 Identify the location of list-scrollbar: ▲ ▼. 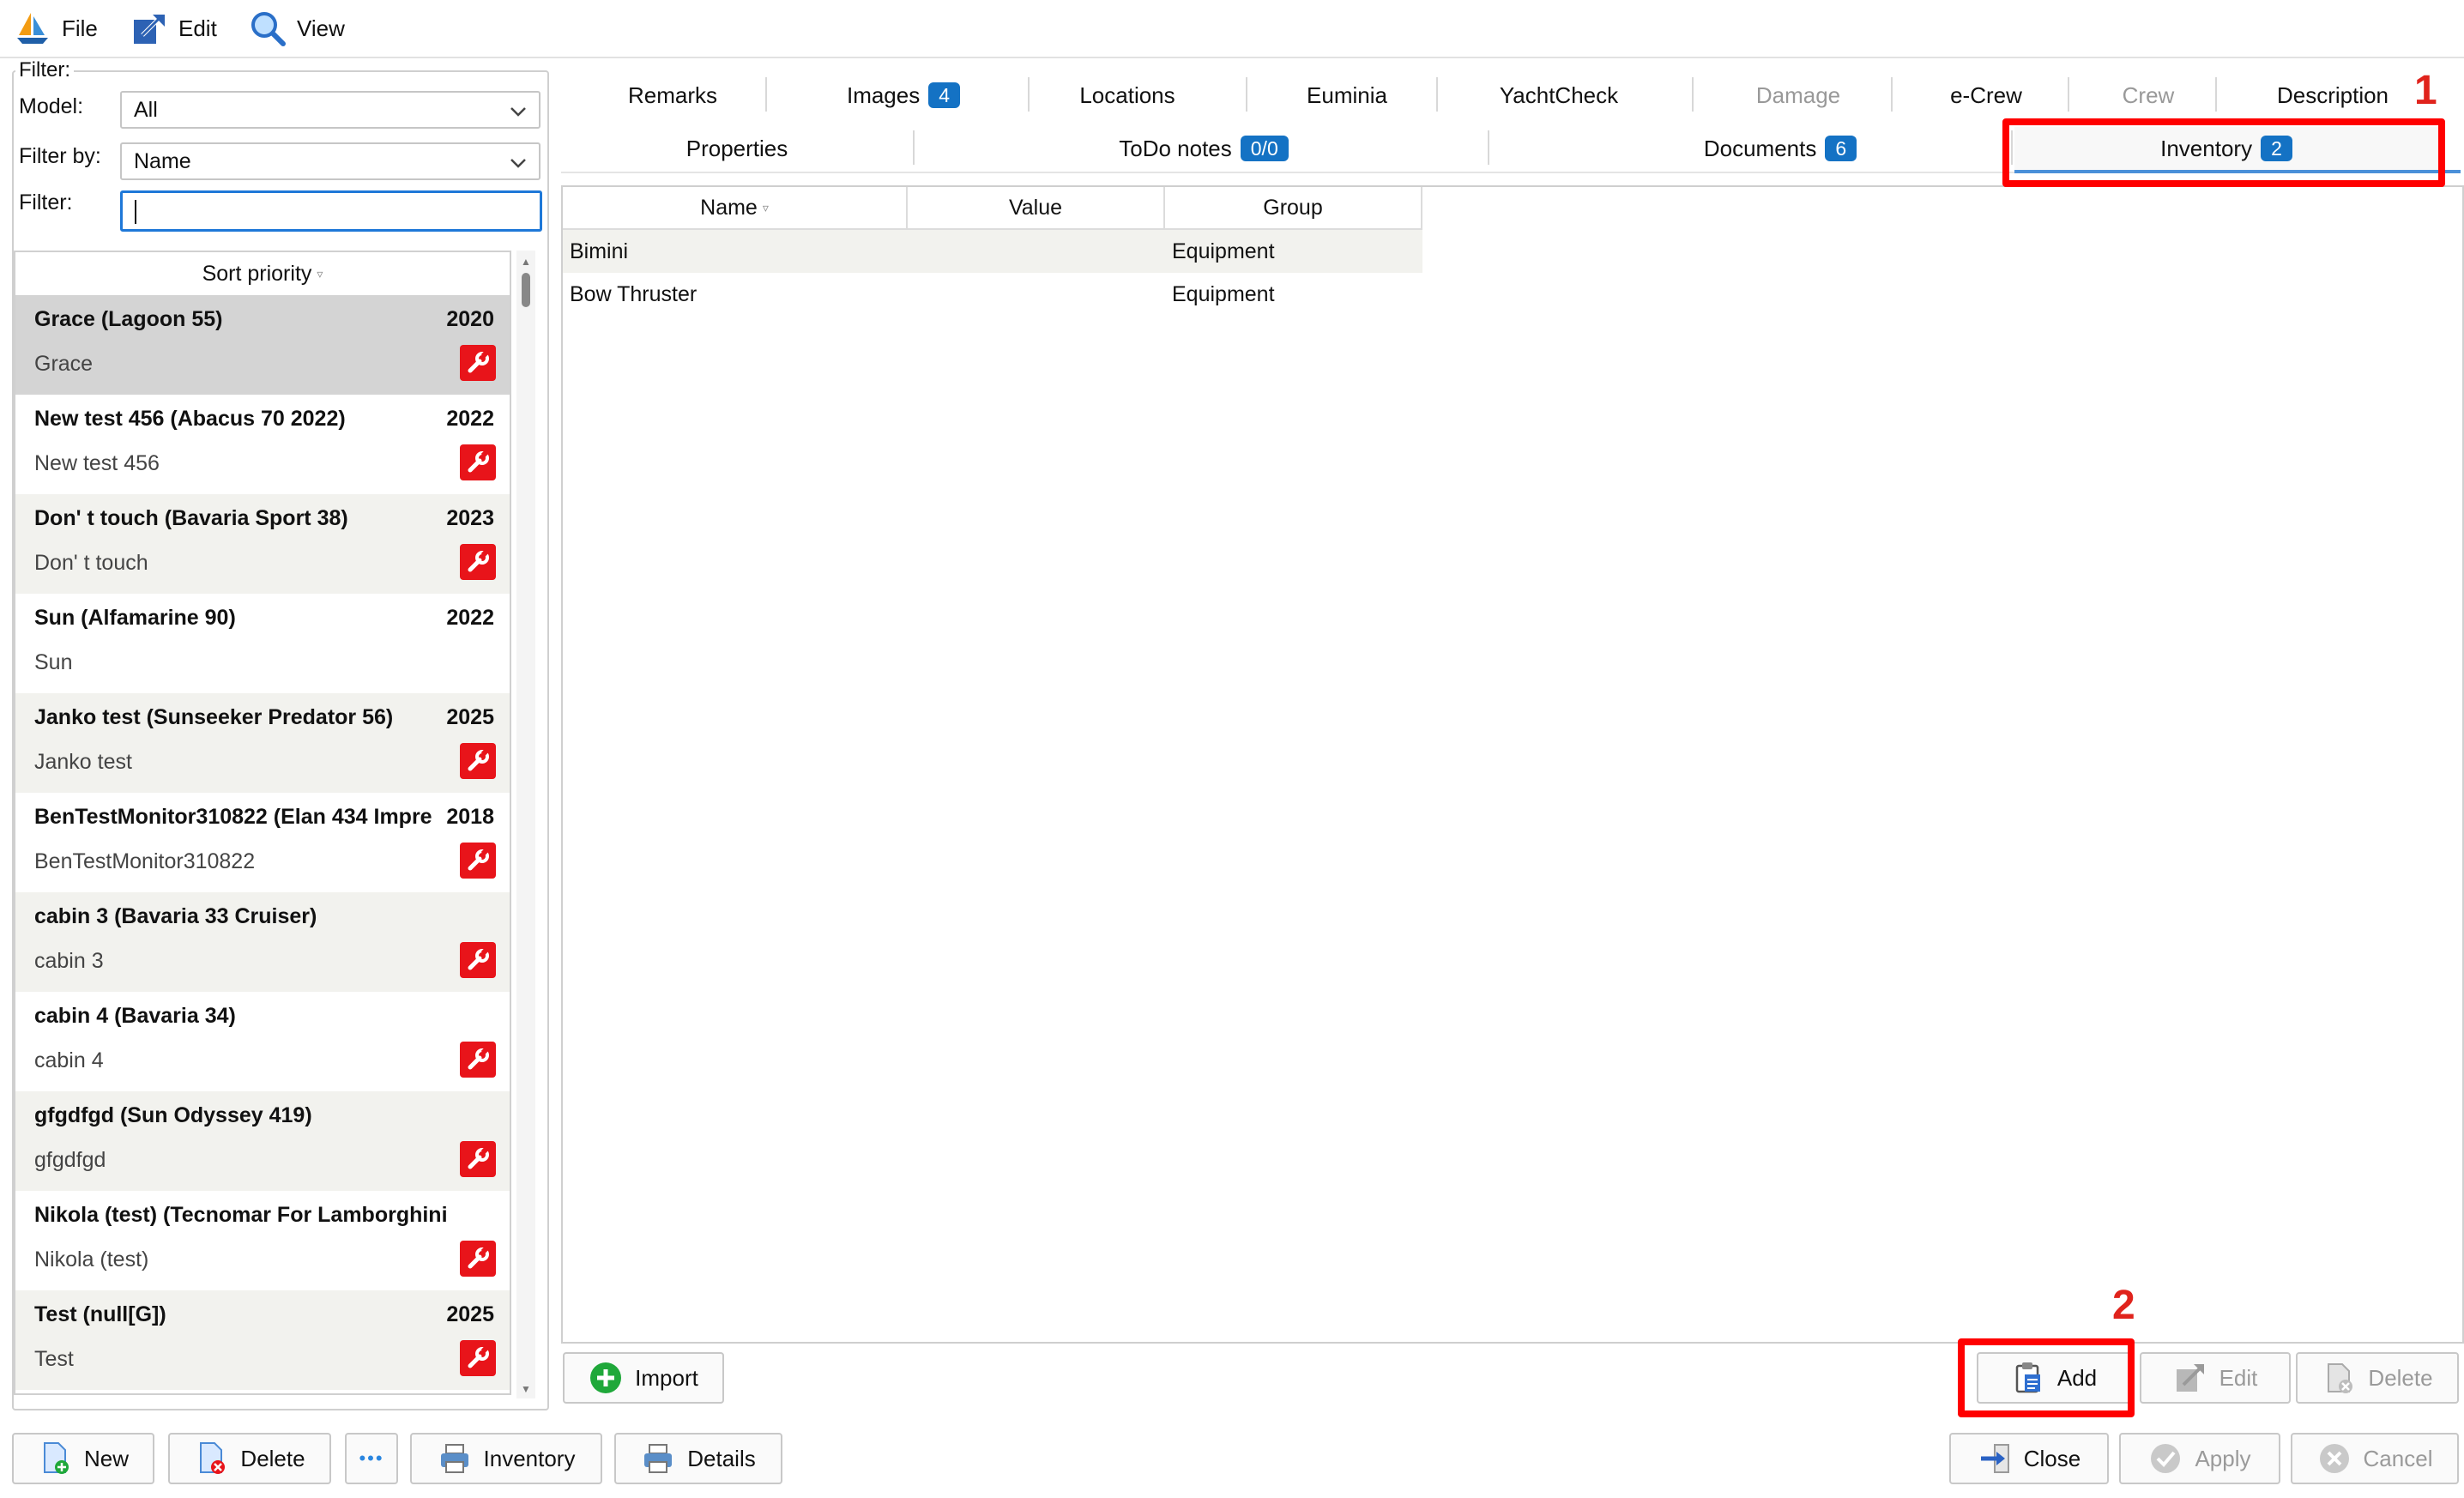
(525, 824).